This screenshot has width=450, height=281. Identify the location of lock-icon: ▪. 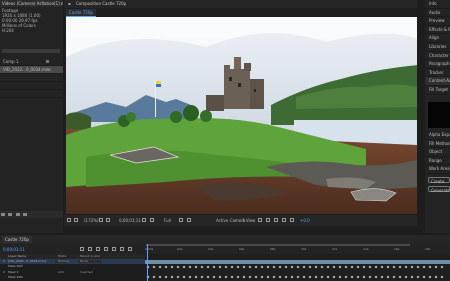
(69, 3).